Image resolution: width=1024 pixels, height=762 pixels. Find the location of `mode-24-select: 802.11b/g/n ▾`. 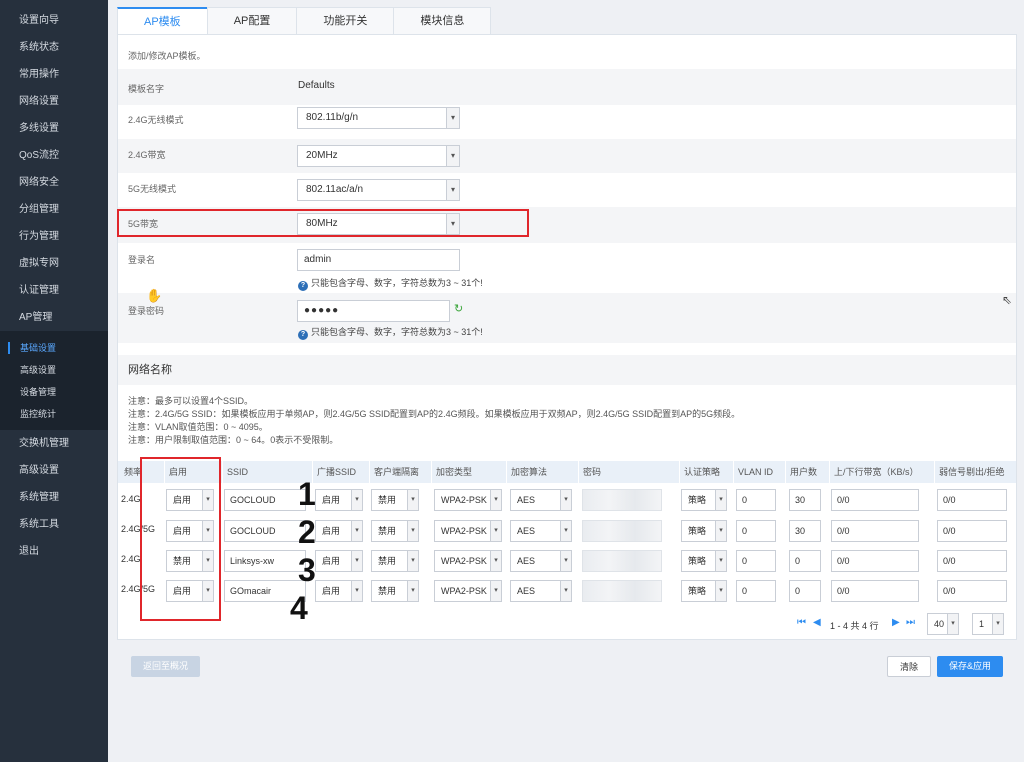

mode-24-select: 802.11b/g/n ▾ is located at coordinates (378, 118).